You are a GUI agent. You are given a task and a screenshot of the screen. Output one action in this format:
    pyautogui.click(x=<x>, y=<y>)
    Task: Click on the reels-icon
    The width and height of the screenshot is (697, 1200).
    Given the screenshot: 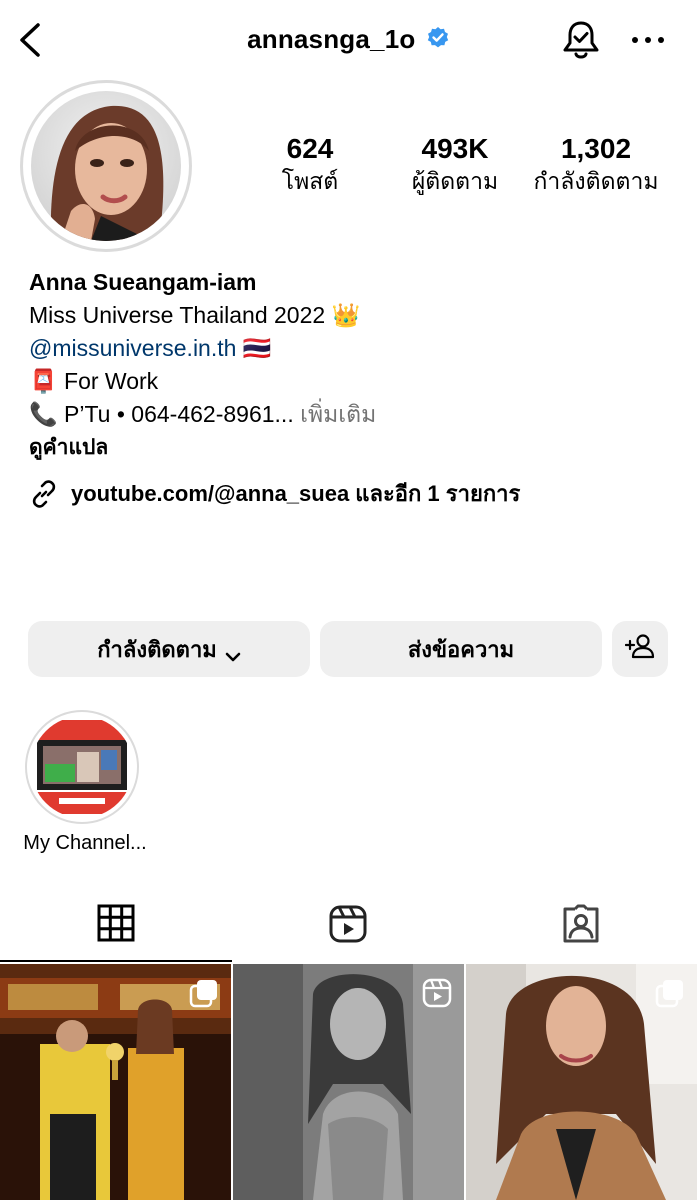 What is the action you would take?
    pyautogui.click(x=348, y=926)
    